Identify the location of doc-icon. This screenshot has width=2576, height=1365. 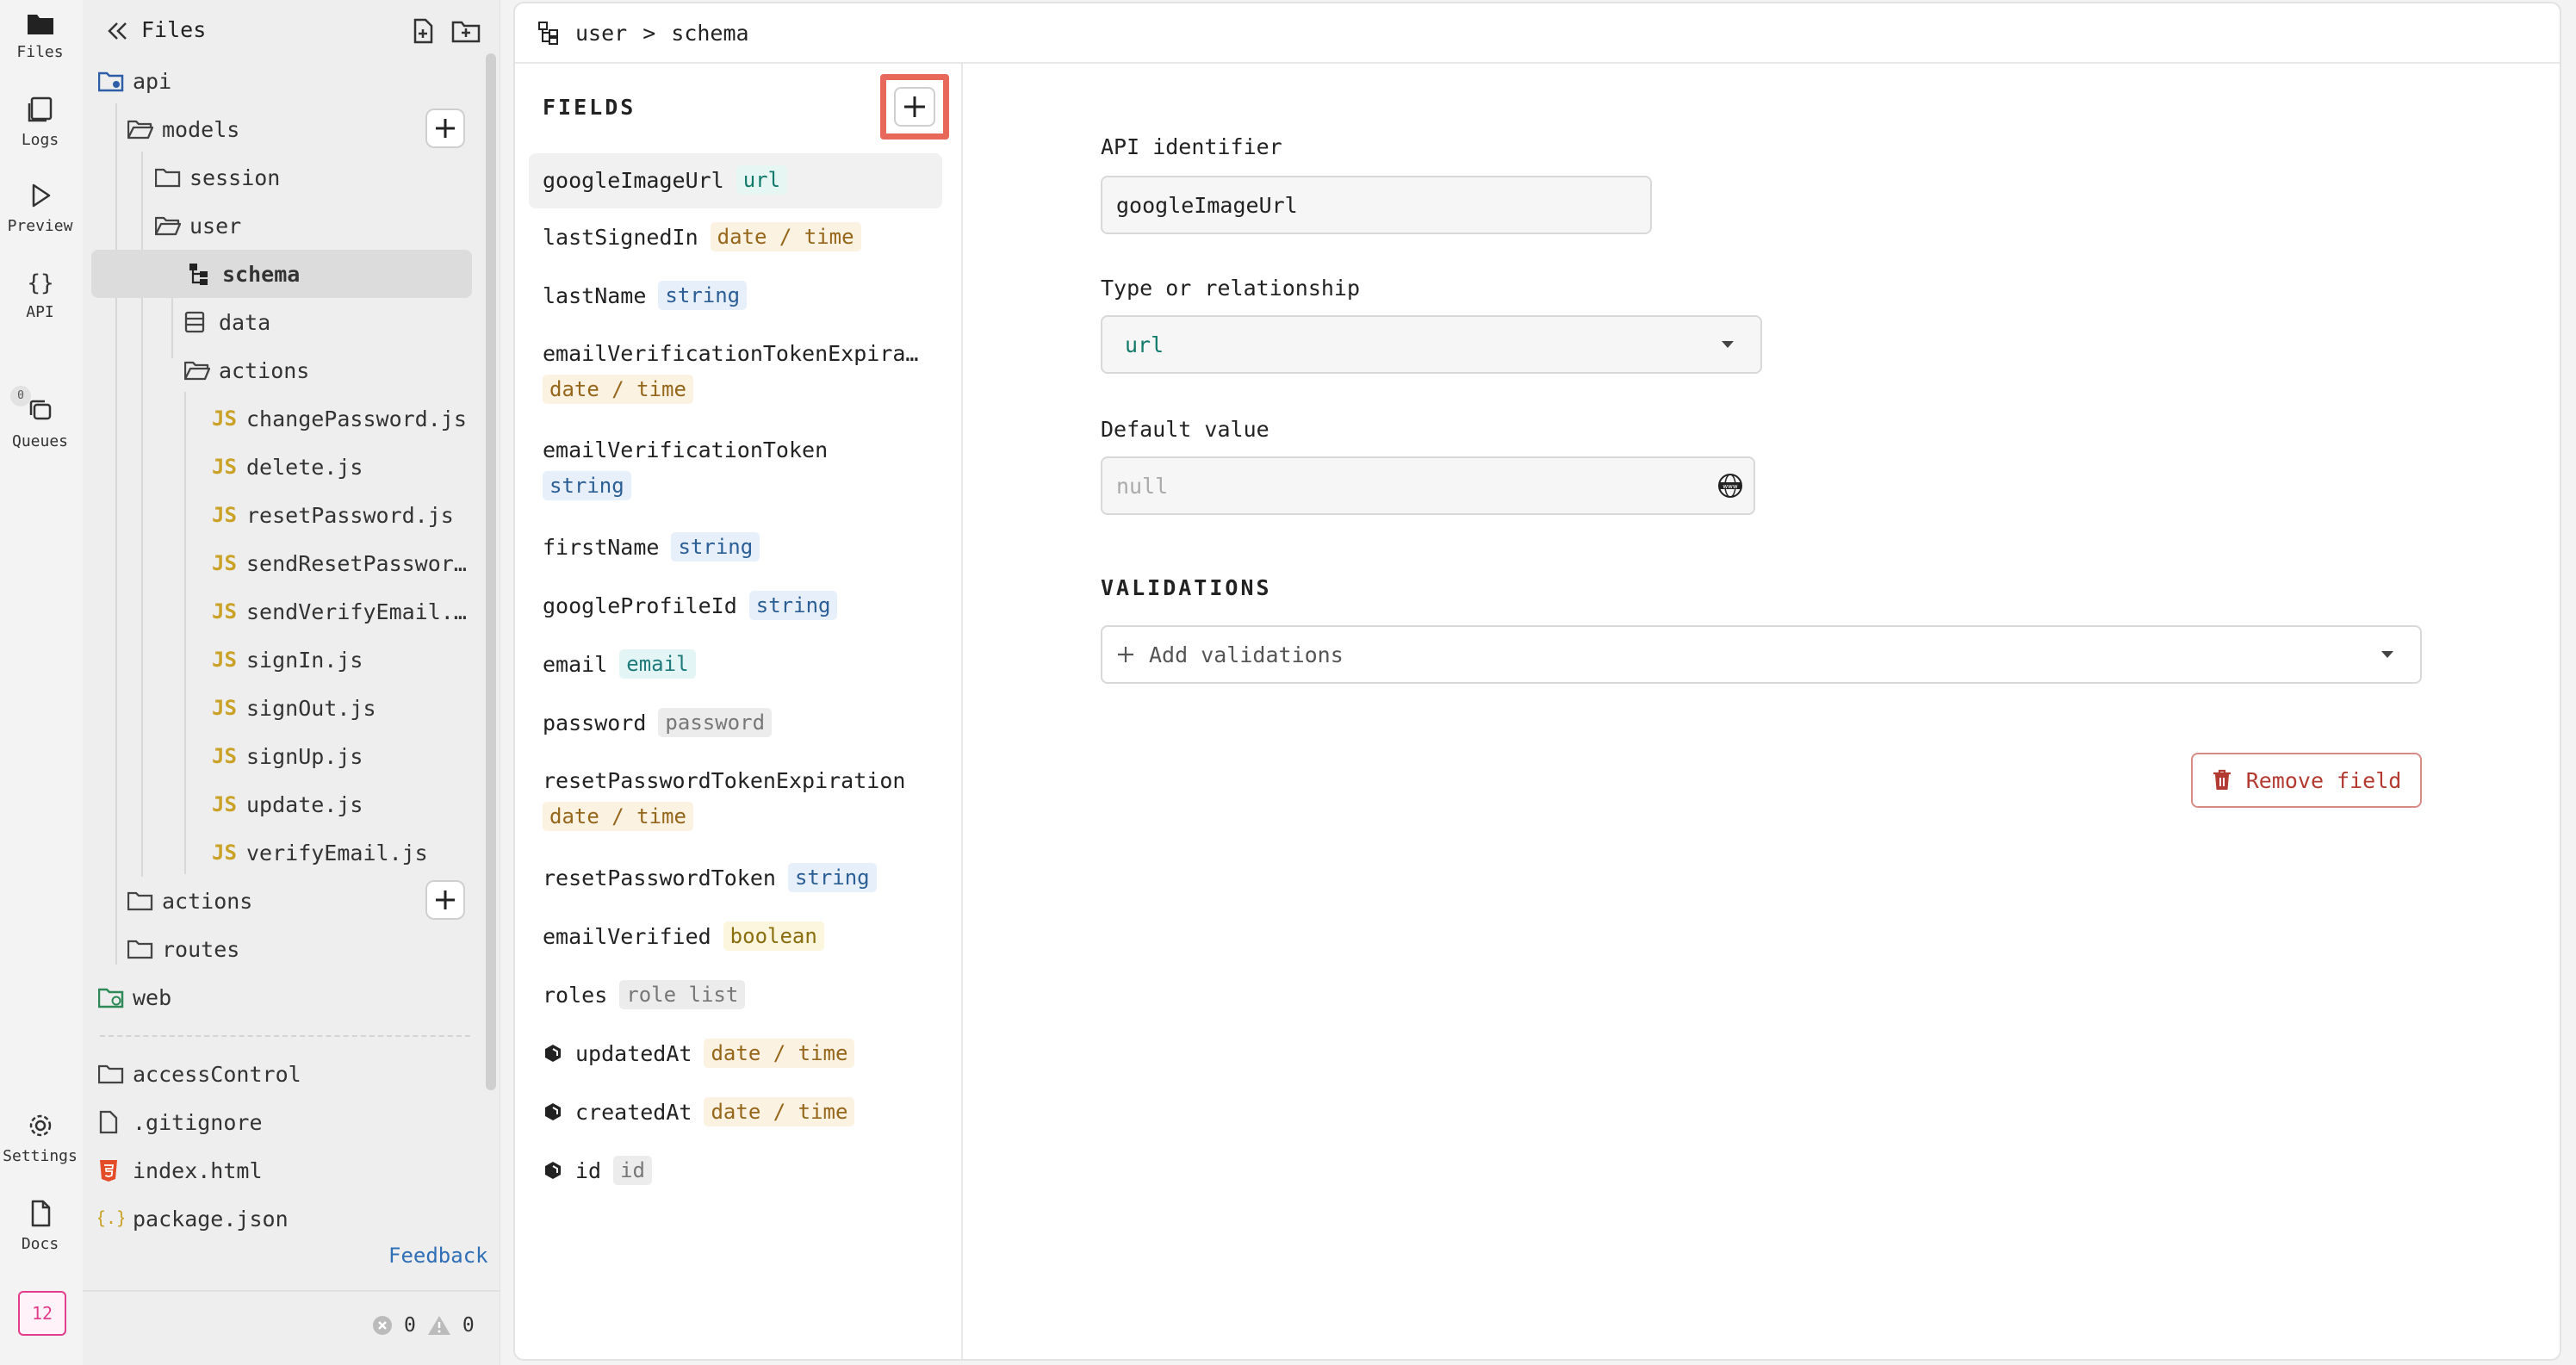
(40, 1213).